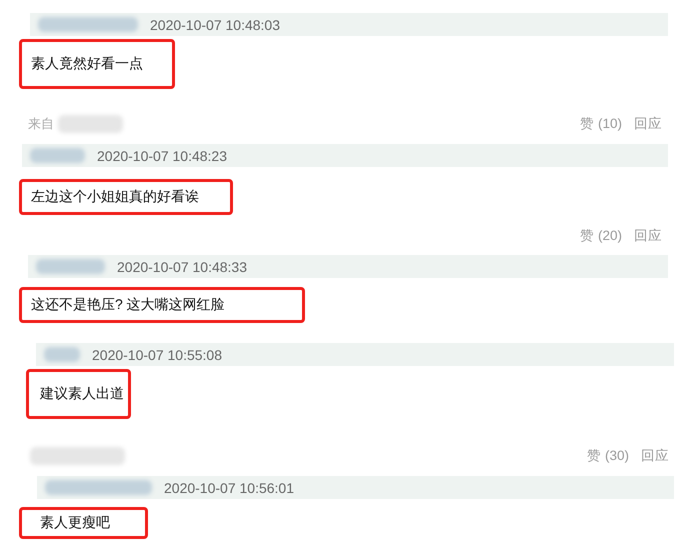 This screenshot has height=545, width=682. I want to click on comment-text: 建议素人出道, so click(82, 394).